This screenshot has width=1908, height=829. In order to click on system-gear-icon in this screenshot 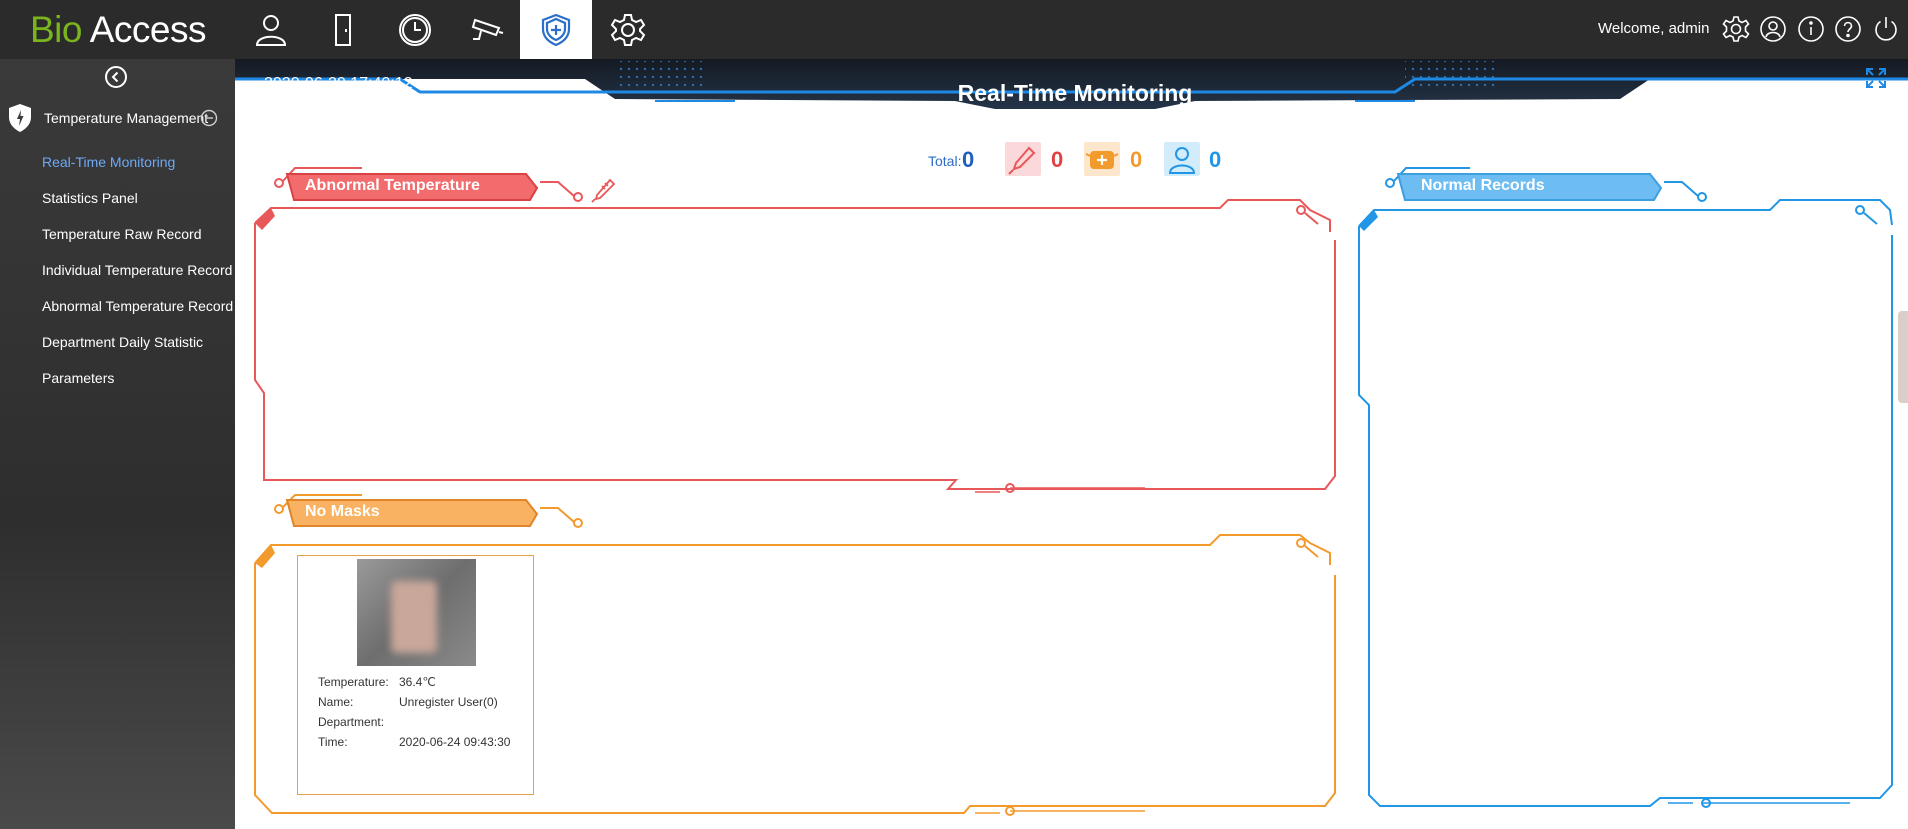, I will do `click(628, 29)`.